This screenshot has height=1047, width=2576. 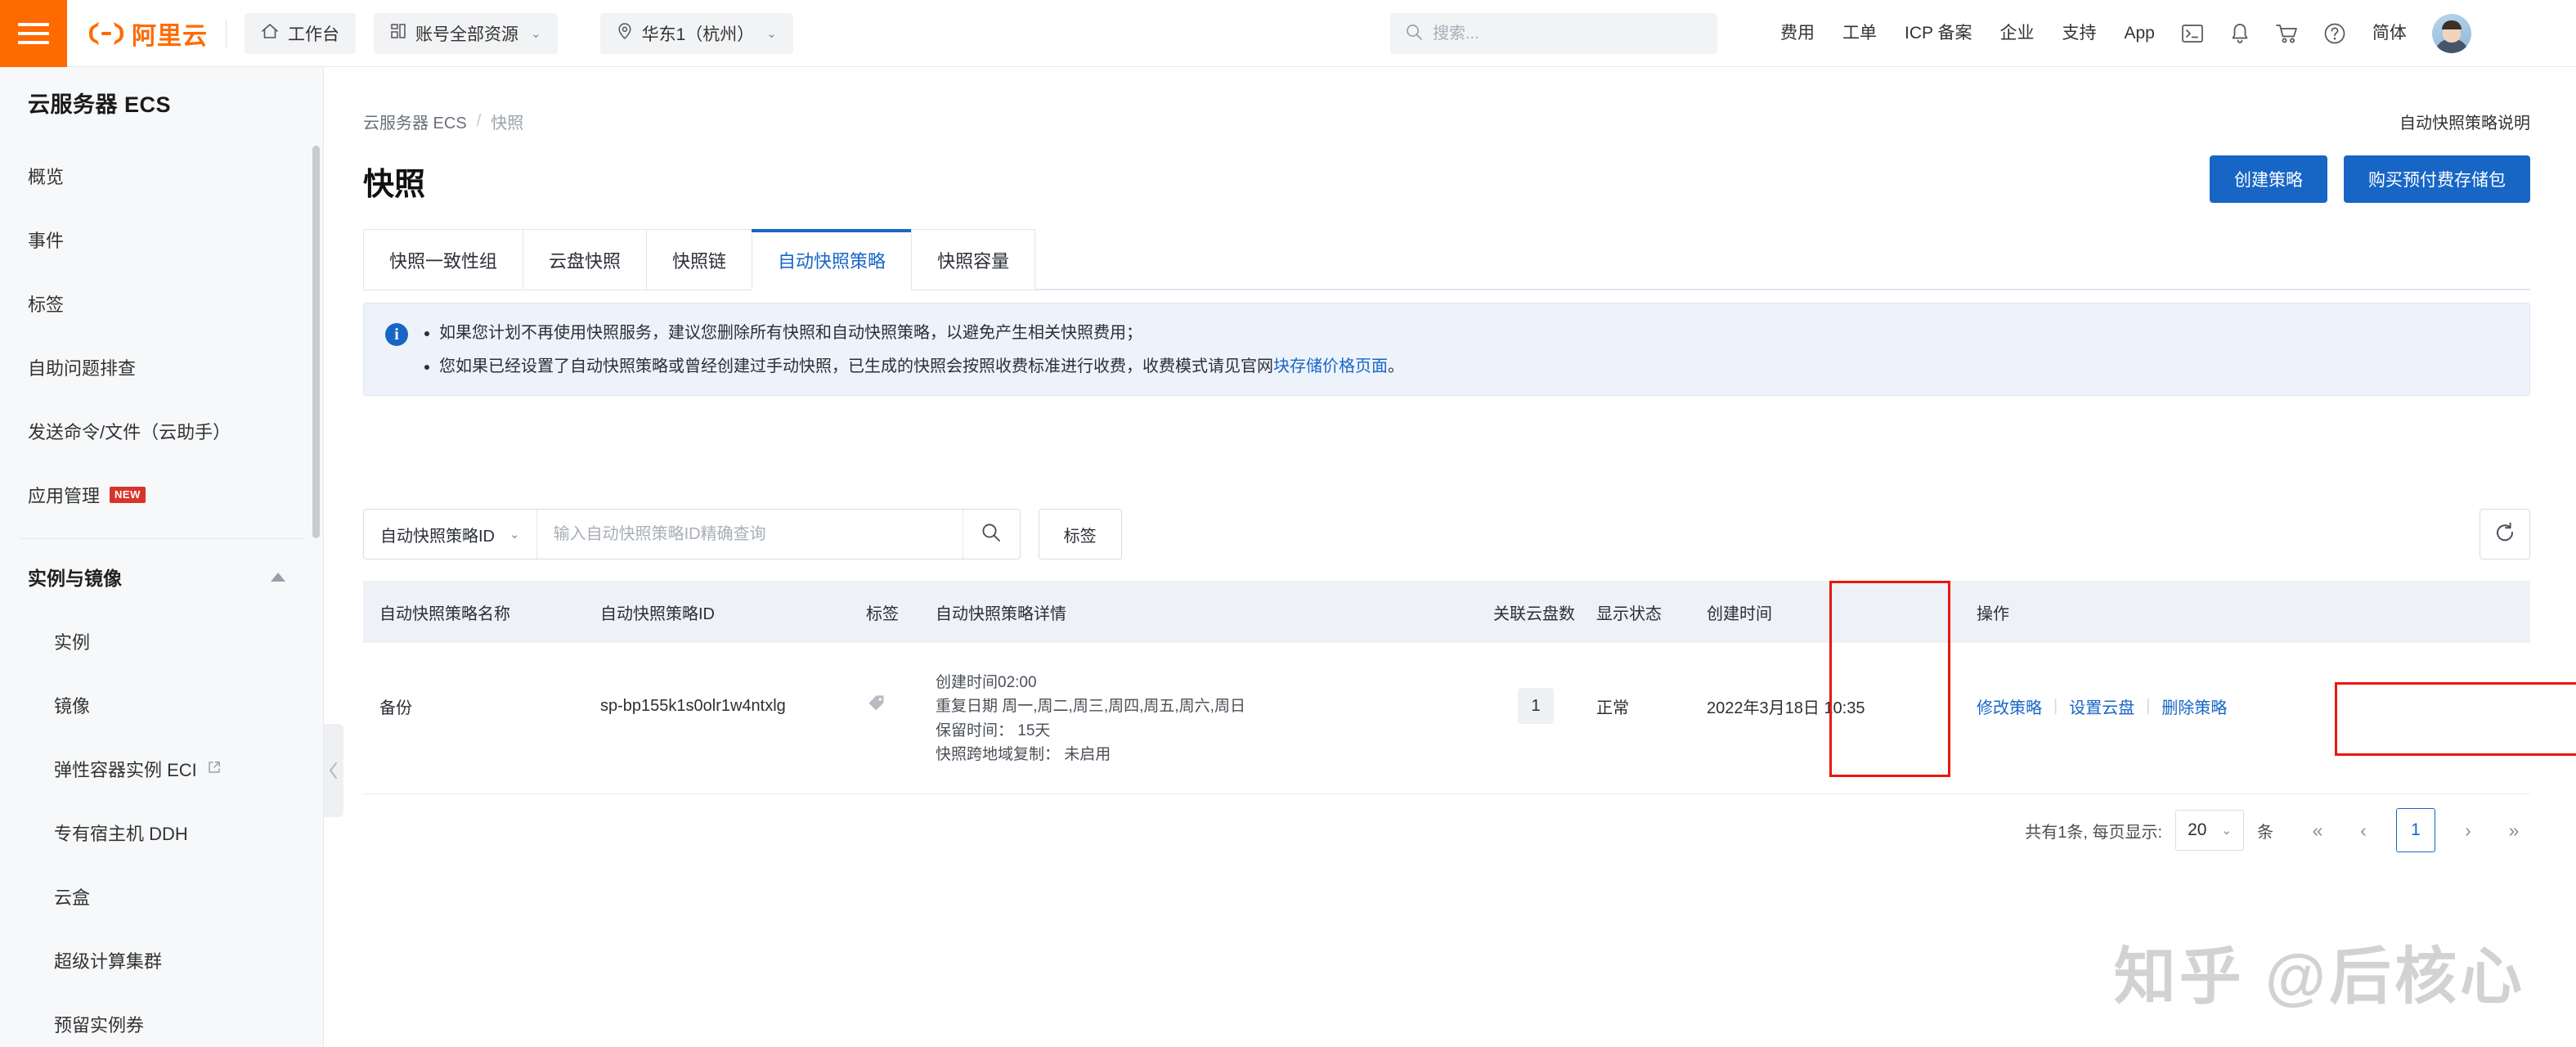 What do you see at coordinates (1629, 613) in the screenshot?
I see `column-header-status: 显示状态` at bounding box center [1629, 613].